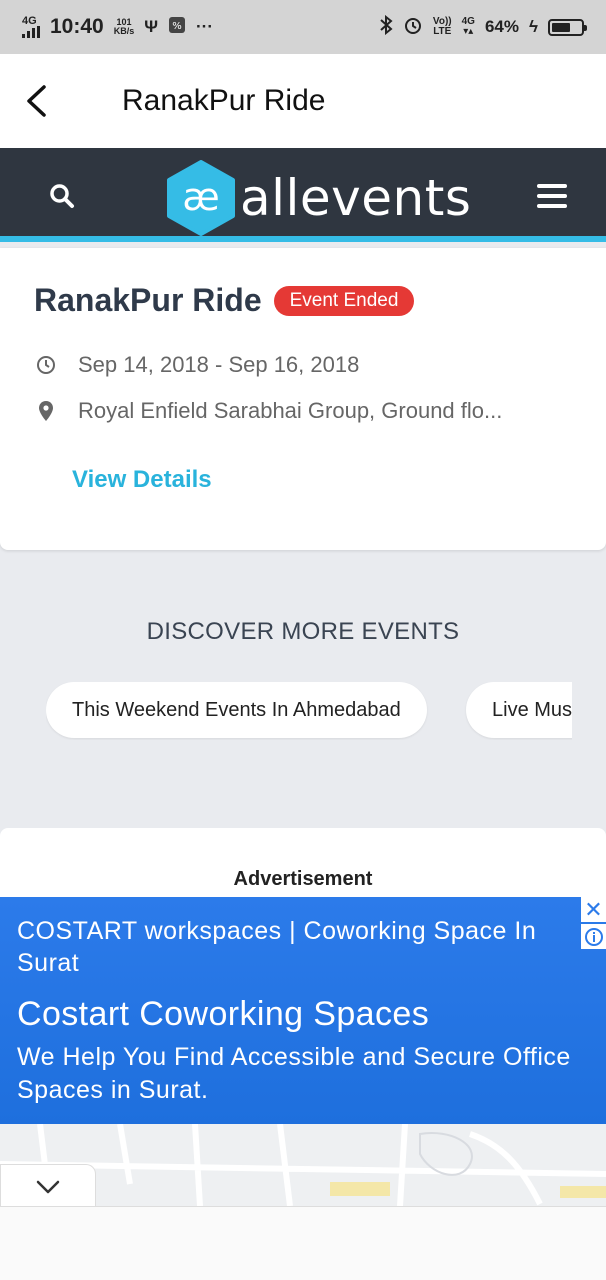  What do you see at coordinates (151, 26) in the screenshot?
I see `usb-icon: Ψ` at bounding box center [151, 26].